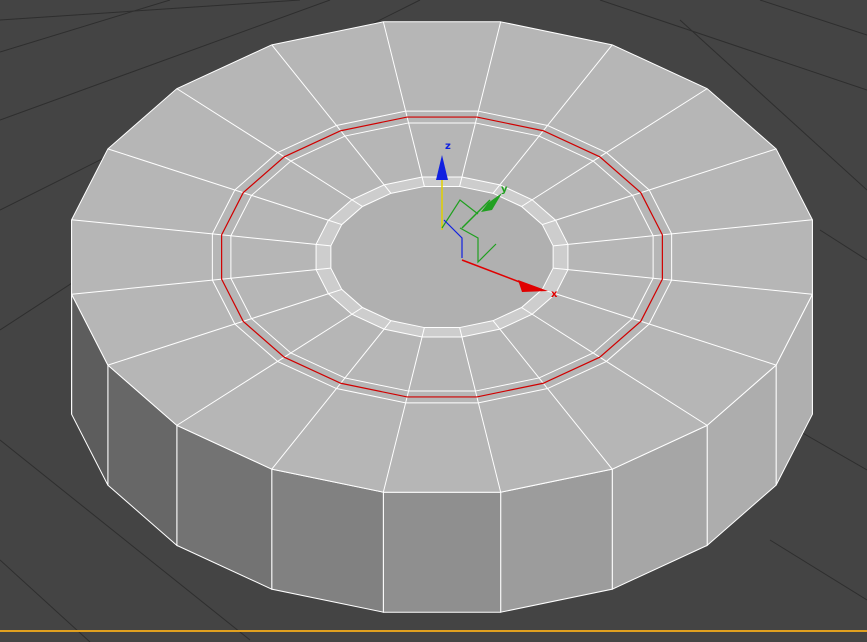  I want to click on y-axis-label: y, so click(504, 189).